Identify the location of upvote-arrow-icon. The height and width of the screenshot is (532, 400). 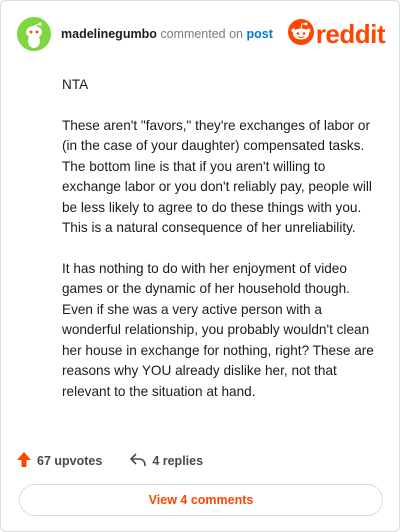
(27, 461).